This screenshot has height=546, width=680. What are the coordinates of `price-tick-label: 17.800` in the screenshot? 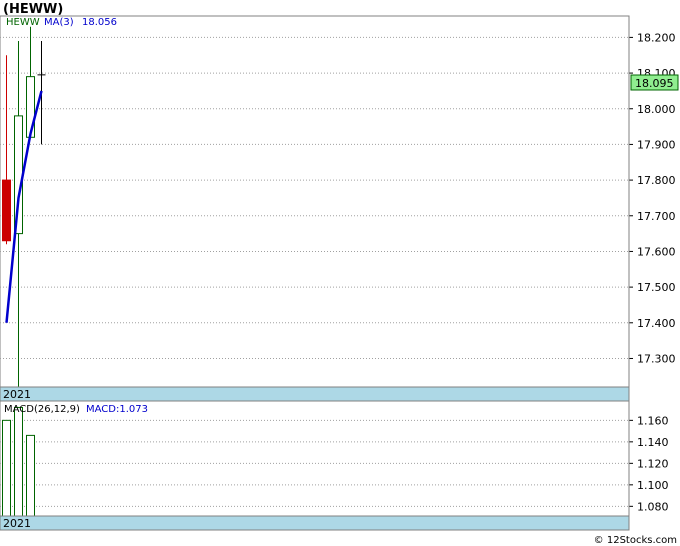 It's located at (656, 180).